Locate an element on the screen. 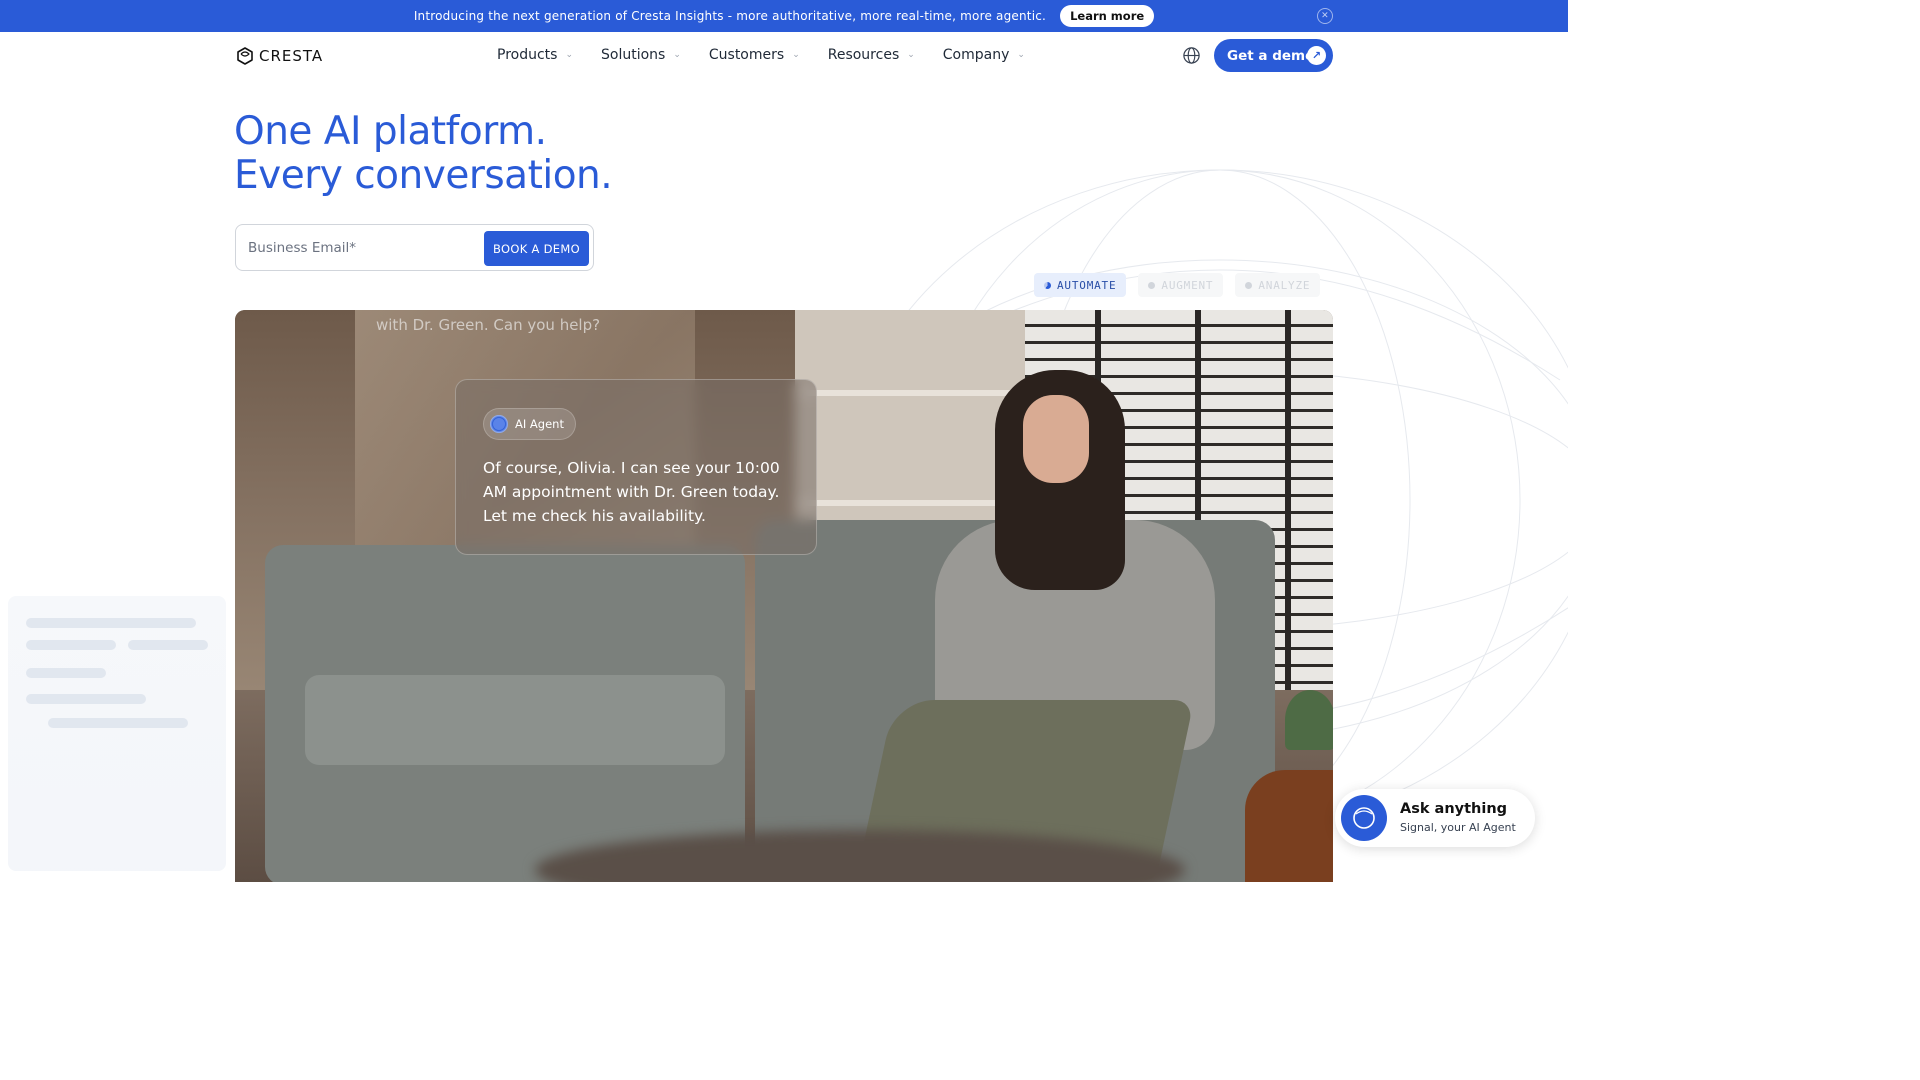 Image resolution: width=1920 pixels, height=1080 pixels. window-mullion is located at coordinates (1288, 500).